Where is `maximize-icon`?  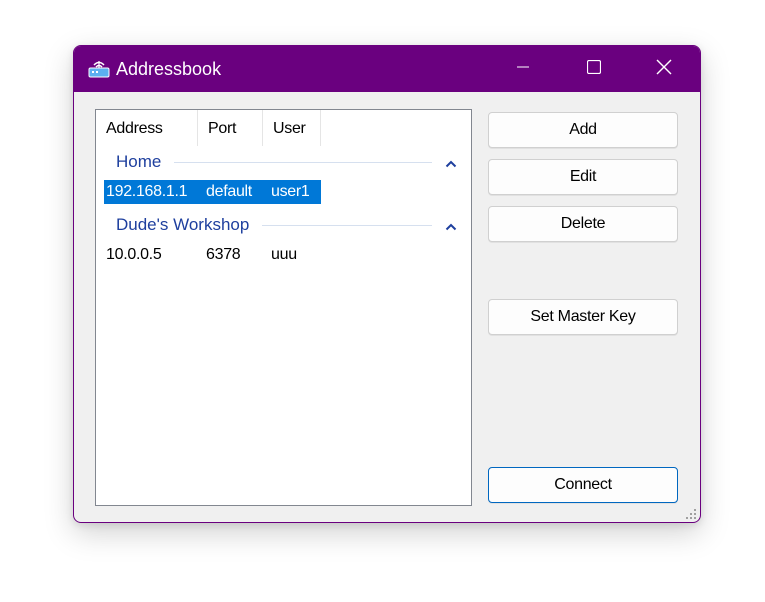
maximize-icon is located at coordinates (594, 69).